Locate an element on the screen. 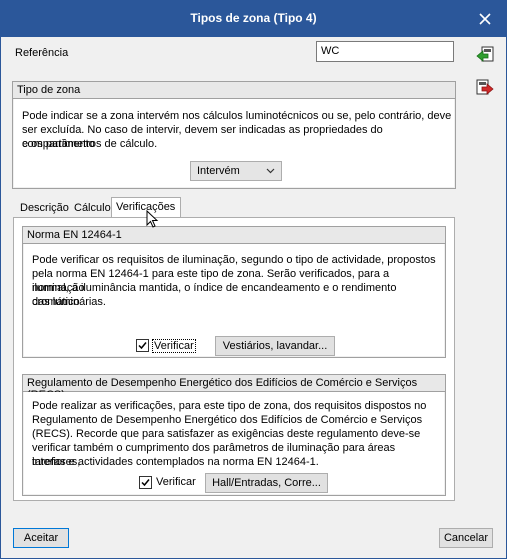 Image resolution: width=507 pixels, height=559 pixels. export-icon is located at coordinates (485, 88).